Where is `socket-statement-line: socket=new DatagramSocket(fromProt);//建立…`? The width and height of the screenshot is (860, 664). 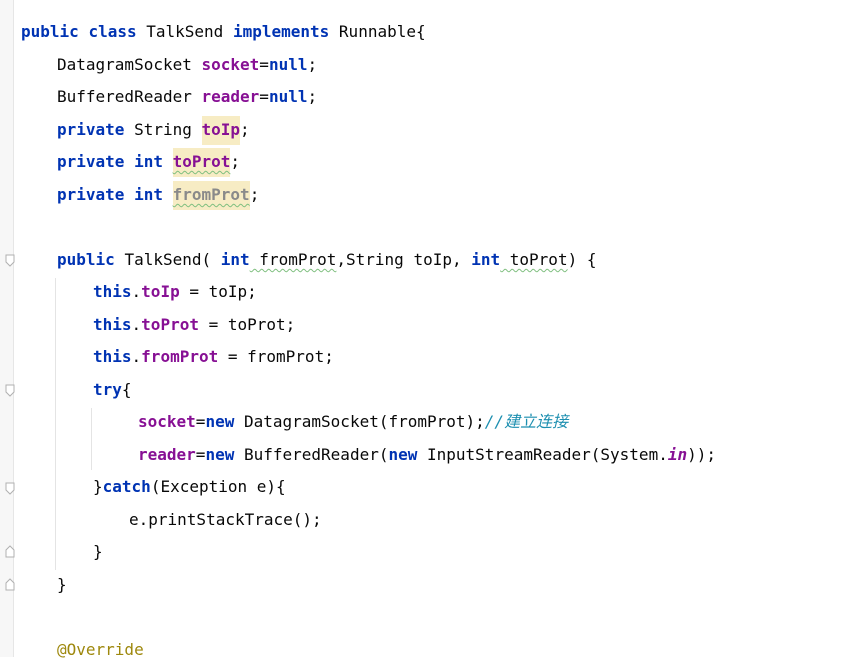
socket-statement-line: socket=new DatagramSocket(fromProt);//建立… is located at coordinates (353, 421).